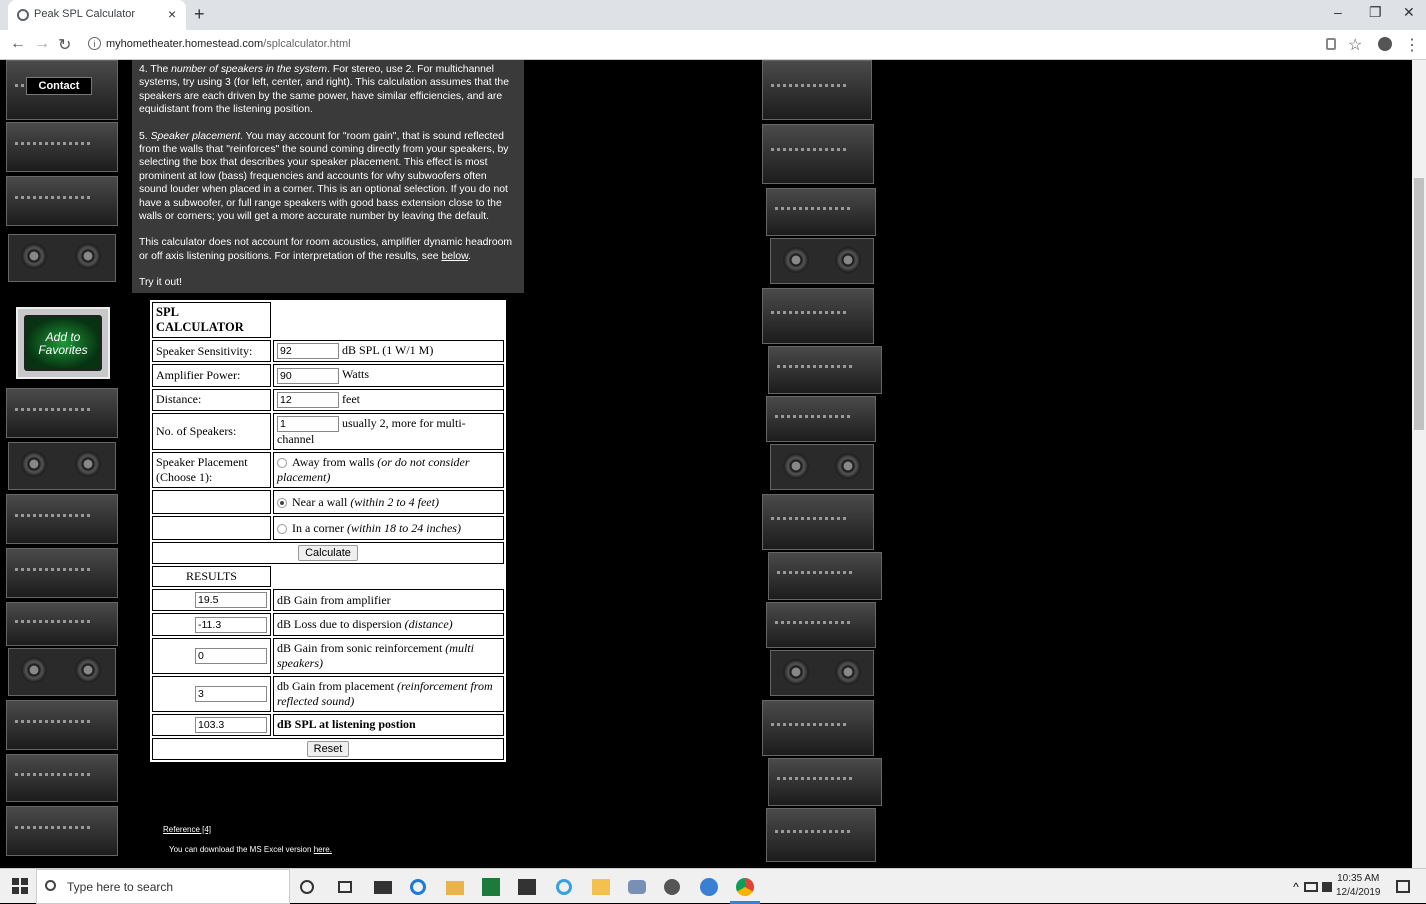 Image resolution: width=1426 pixels, height=904 pixels. Describe the element at coordinates (85, 14) in the screenshot. I see `tab-title: Peak SPL Calculator` at that location.